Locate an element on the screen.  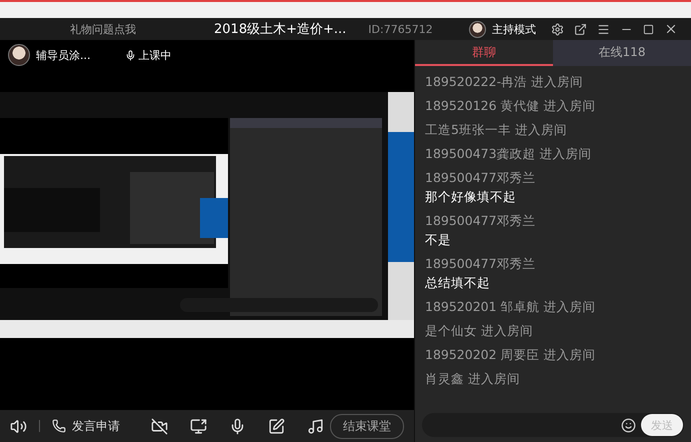
menu-icon is located at coordinates (603, 29).